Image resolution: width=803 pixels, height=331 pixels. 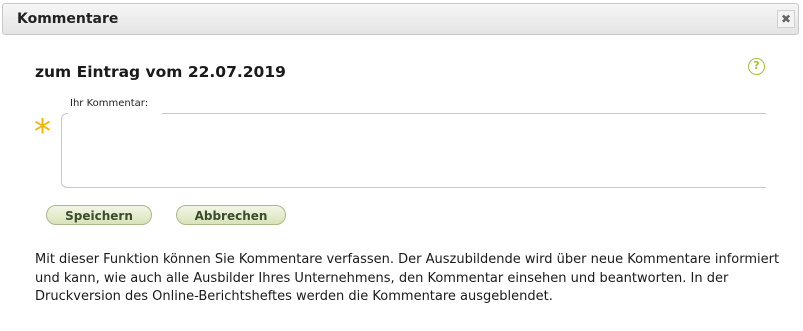 I want to click on cancel-button: Abbrechen, so click(x=231, y=215).